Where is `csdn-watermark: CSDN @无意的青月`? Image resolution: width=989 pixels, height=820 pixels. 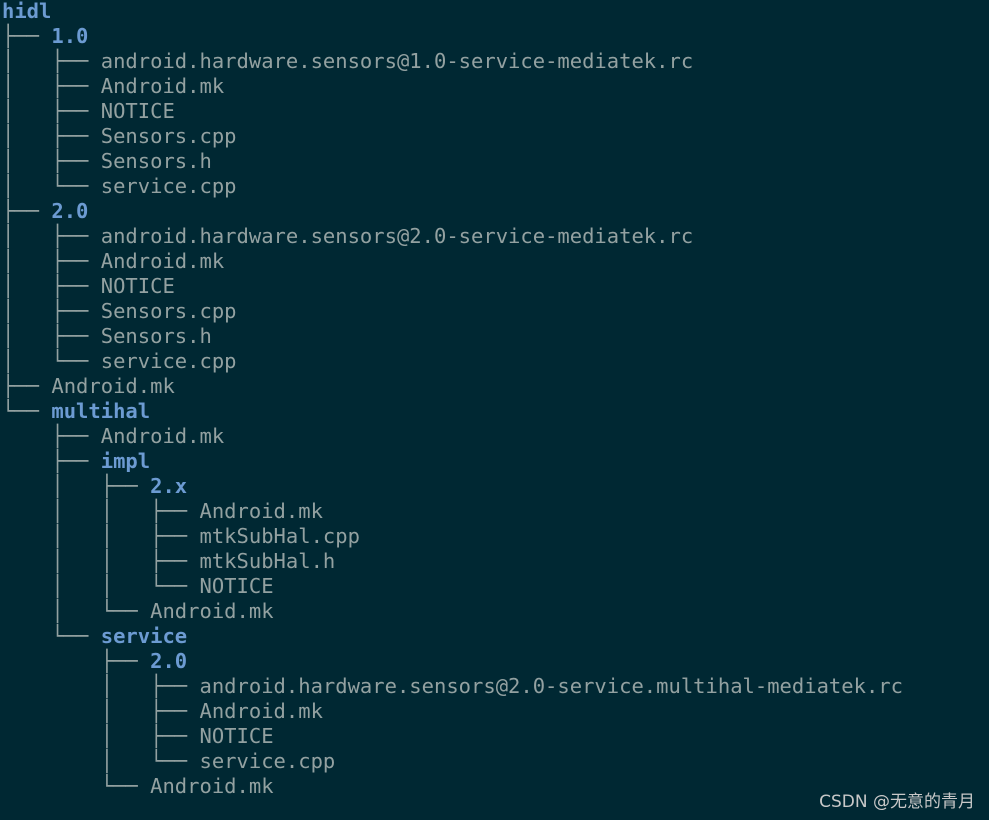 csdn-watermark: CSDN @无意的青月 is located at coordinates (897, 802).